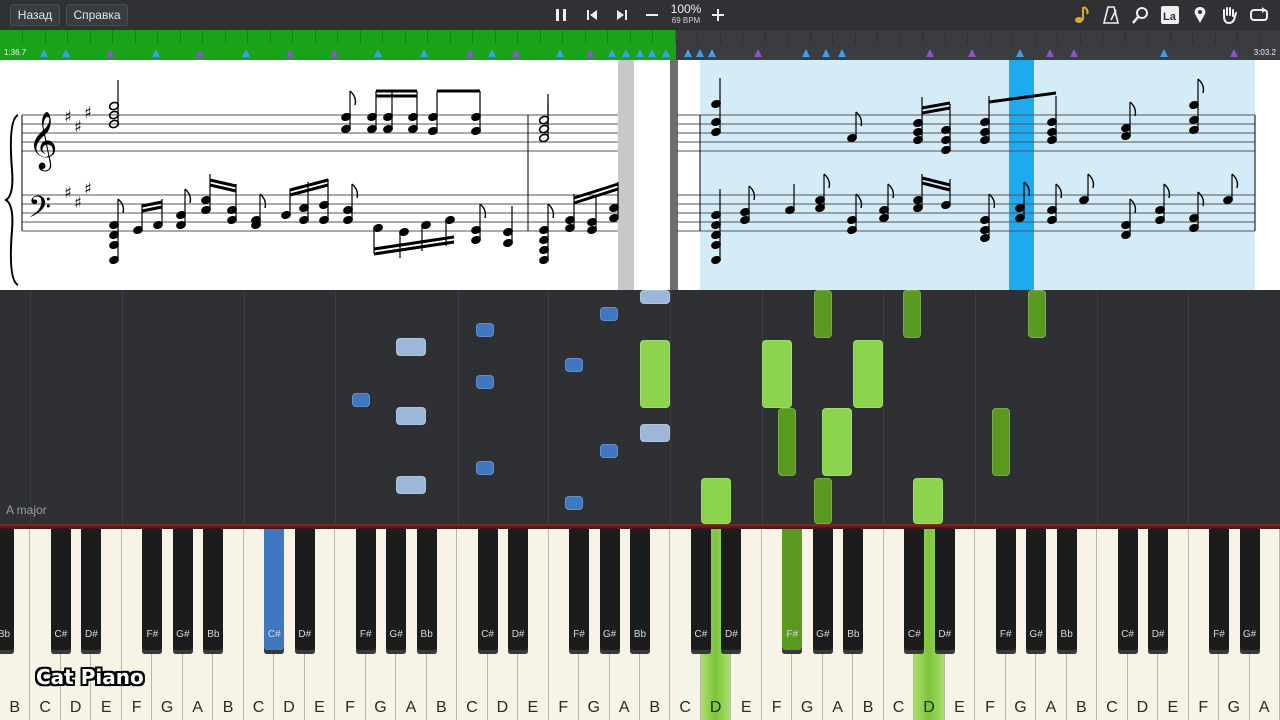 The image size is (1280, 720). I want to click on hand-icon, so click(1229, 15).